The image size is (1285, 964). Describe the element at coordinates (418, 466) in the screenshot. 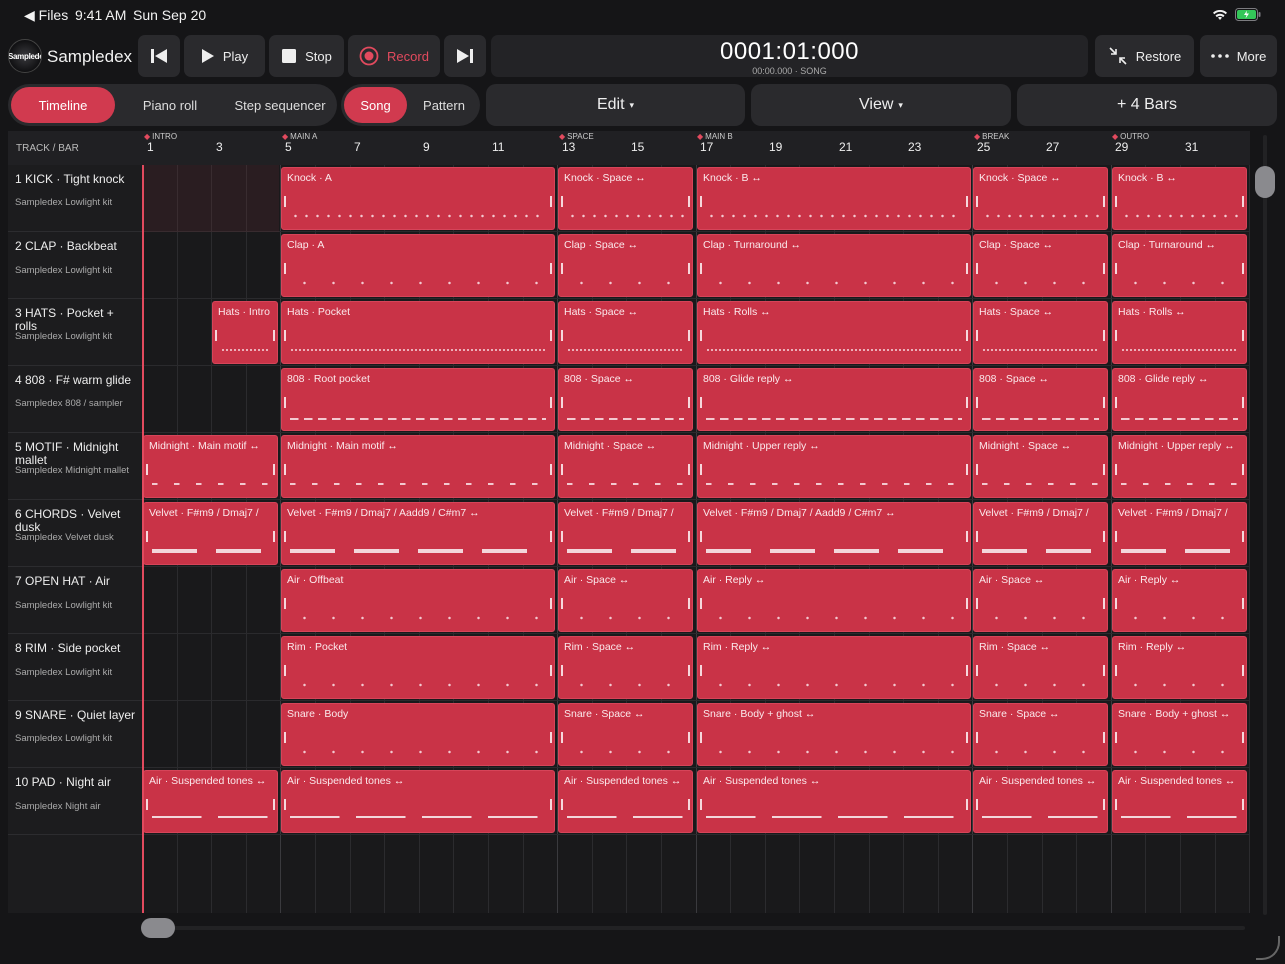

I see `clip: Midnight · Main motif ↔` at that location.